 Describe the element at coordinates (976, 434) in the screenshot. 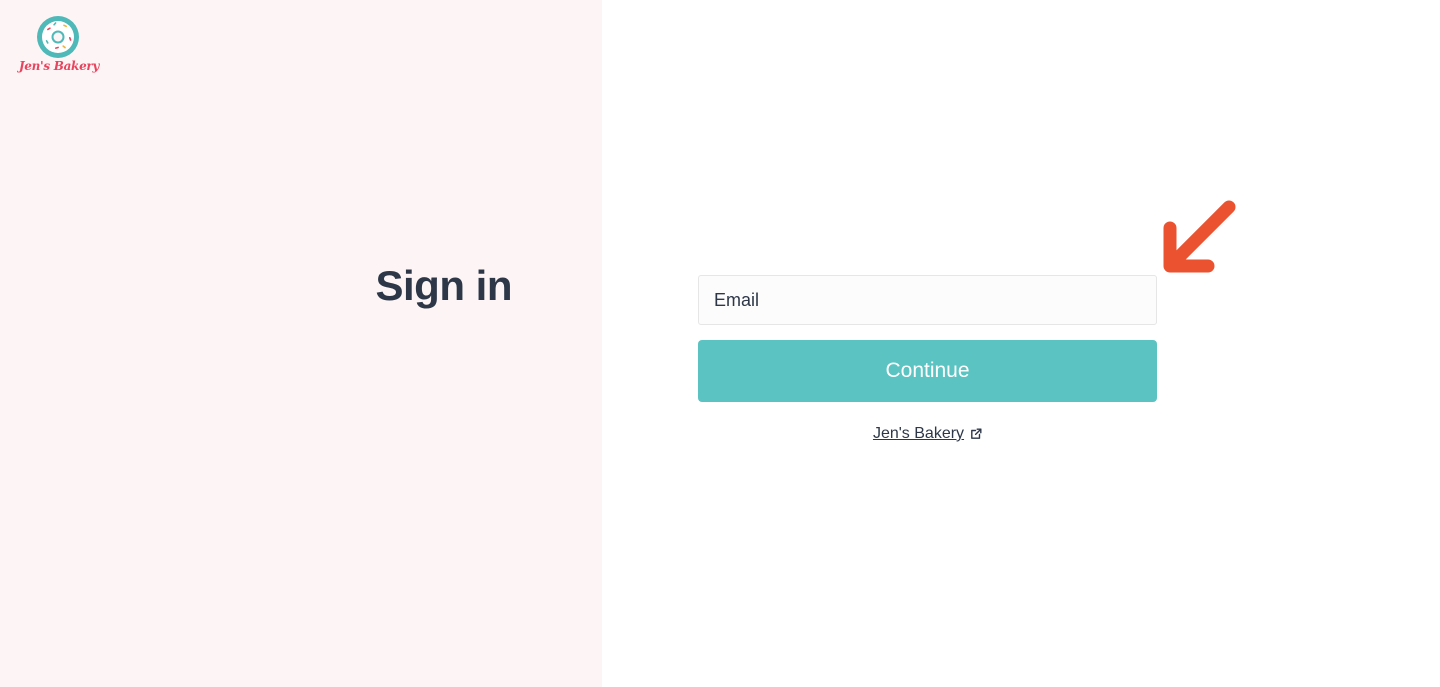

I see `external-link-icon` at that location.